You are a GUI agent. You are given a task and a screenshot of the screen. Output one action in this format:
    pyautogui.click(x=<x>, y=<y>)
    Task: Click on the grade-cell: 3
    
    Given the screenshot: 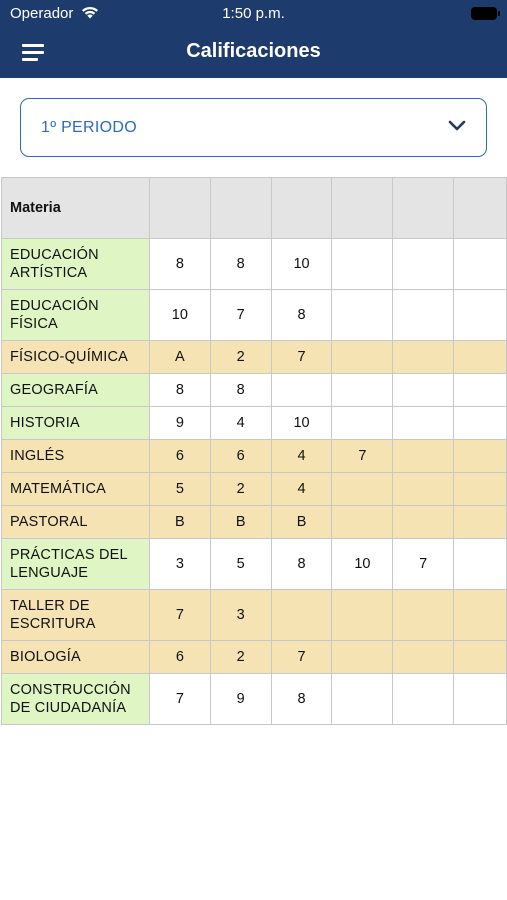 What is the action you would take?
    pyautogui.click(x=179, y=564)
    